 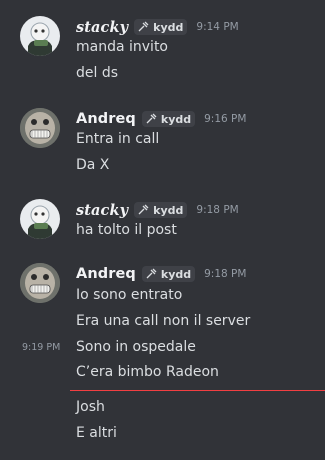 I want to click on message-header: Andreq kydd 9:18 PM, so click(x=161, y=274).